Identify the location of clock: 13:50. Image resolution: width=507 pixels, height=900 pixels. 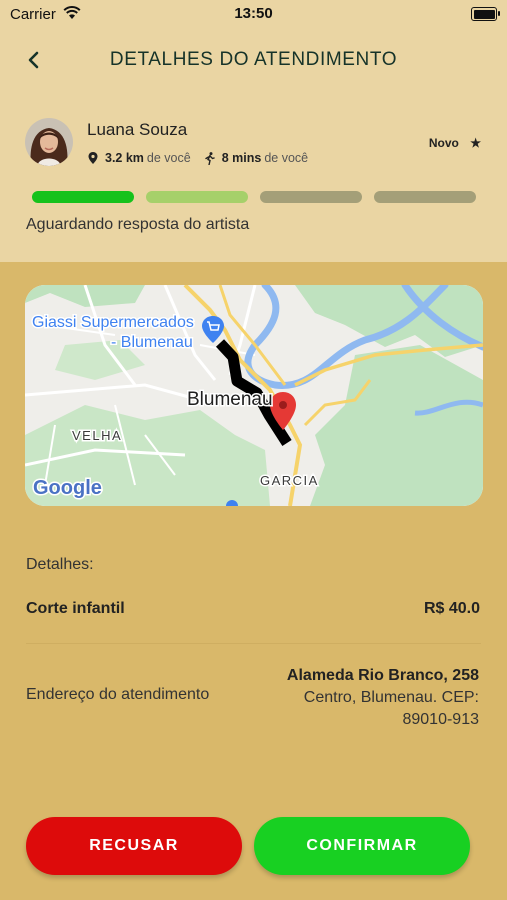
(253, 13).